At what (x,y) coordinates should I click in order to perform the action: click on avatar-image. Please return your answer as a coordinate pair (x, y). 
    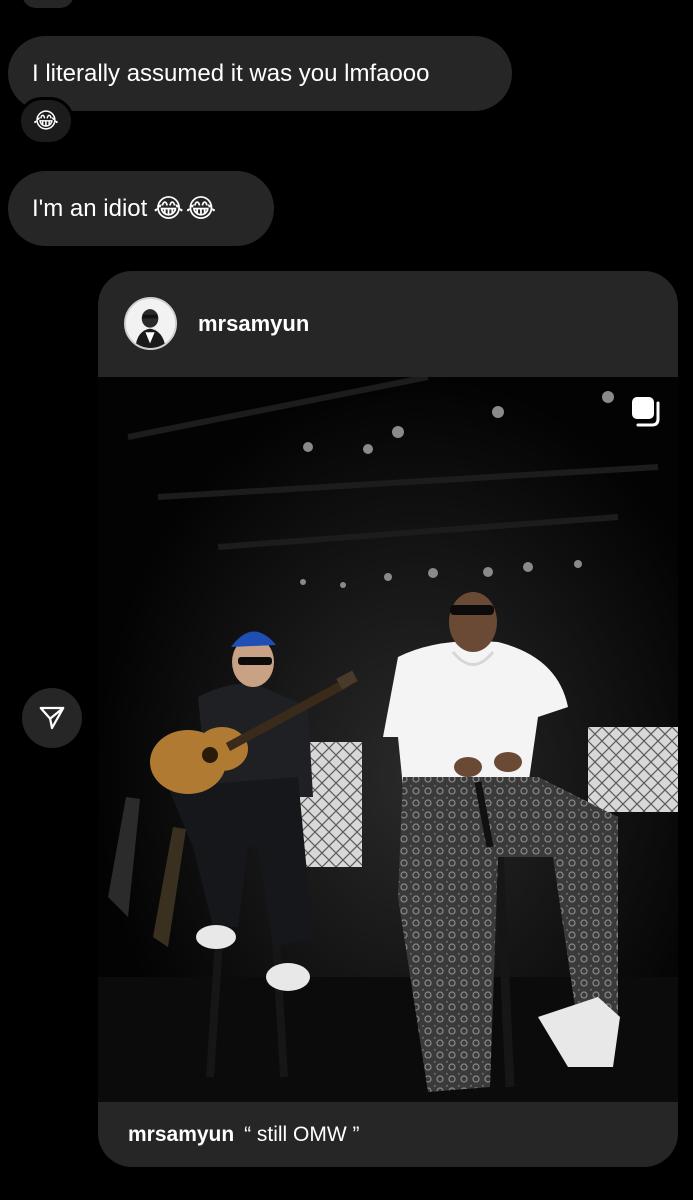
    Looking at the image, I should click on (150, 323).